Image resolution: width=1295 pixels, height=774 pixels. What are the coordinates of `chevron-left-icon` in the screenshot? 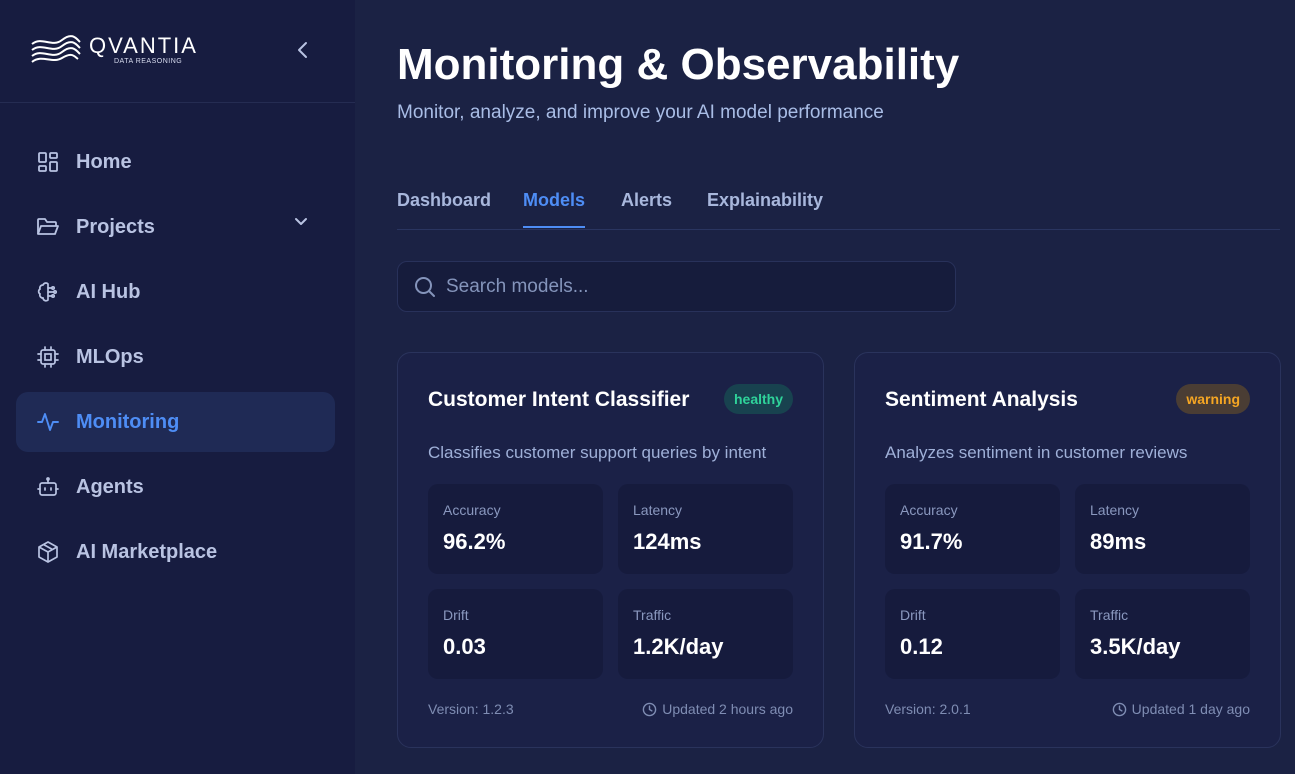 It's located at (302, 50).